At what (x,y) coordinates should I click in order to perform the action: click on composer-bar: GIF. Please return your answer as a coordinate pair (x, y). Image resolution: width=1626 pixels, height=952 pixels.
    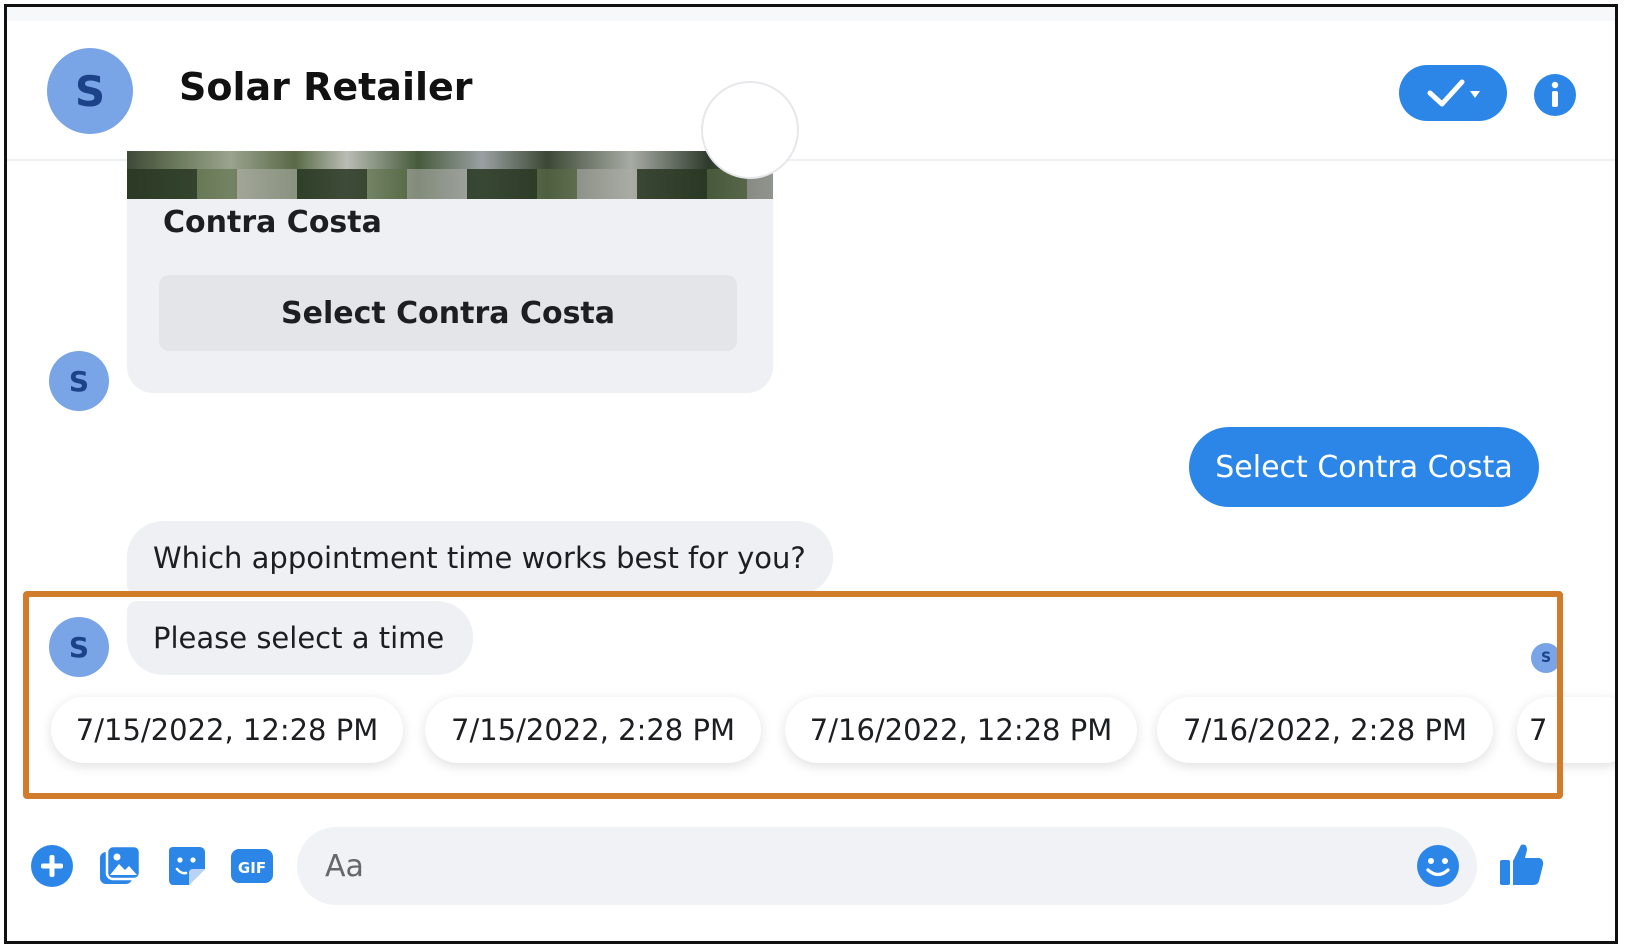
    Looking at the image, I should click on (811, 868).